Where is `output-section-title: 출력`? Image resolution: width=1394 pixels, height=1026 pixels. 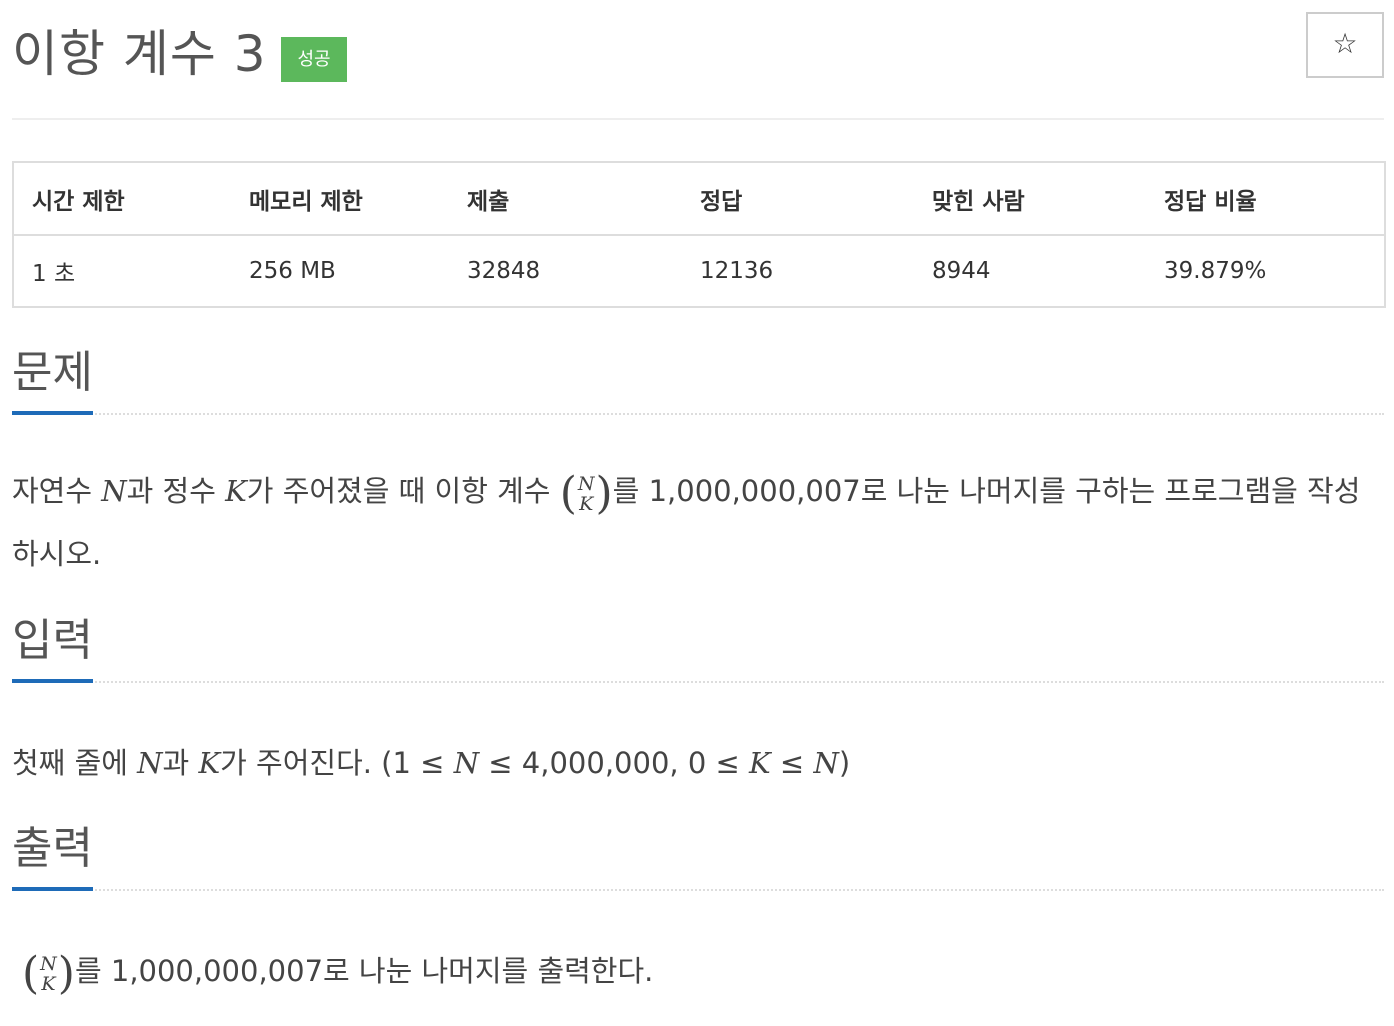
output-section-title: 출력 is located at coordinates (52, 856).